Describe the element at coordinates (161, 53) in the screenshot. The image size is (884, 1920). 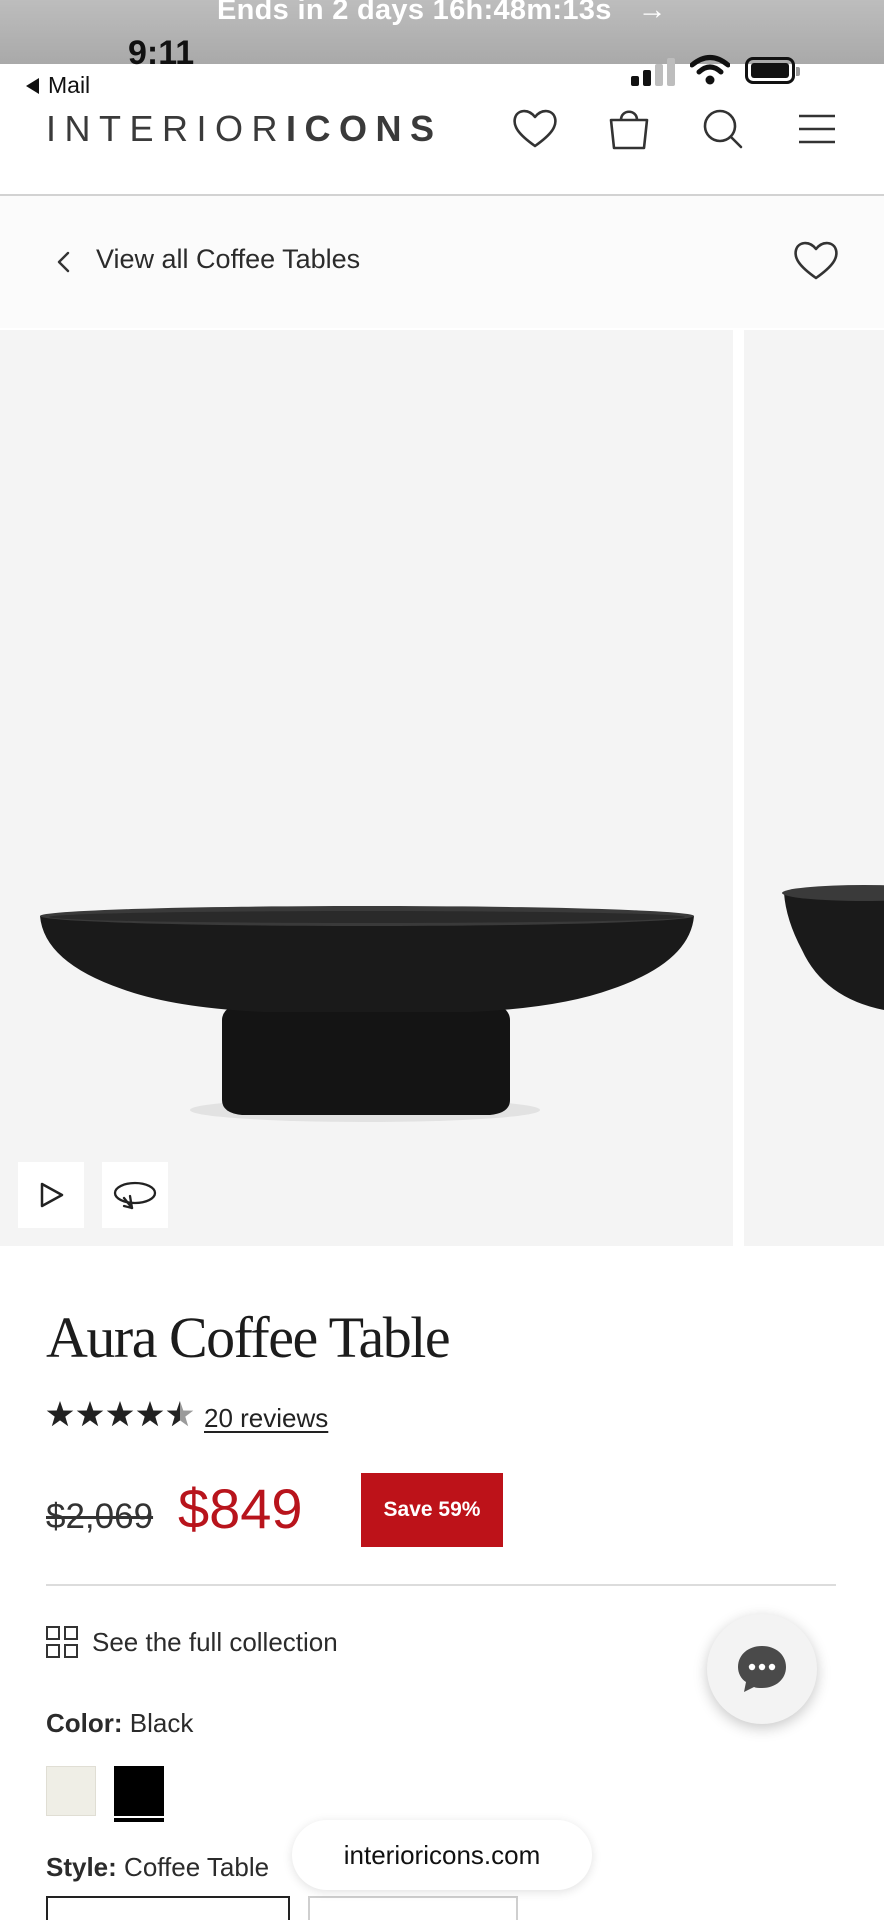
I see `status-time: 9:11` at that location.